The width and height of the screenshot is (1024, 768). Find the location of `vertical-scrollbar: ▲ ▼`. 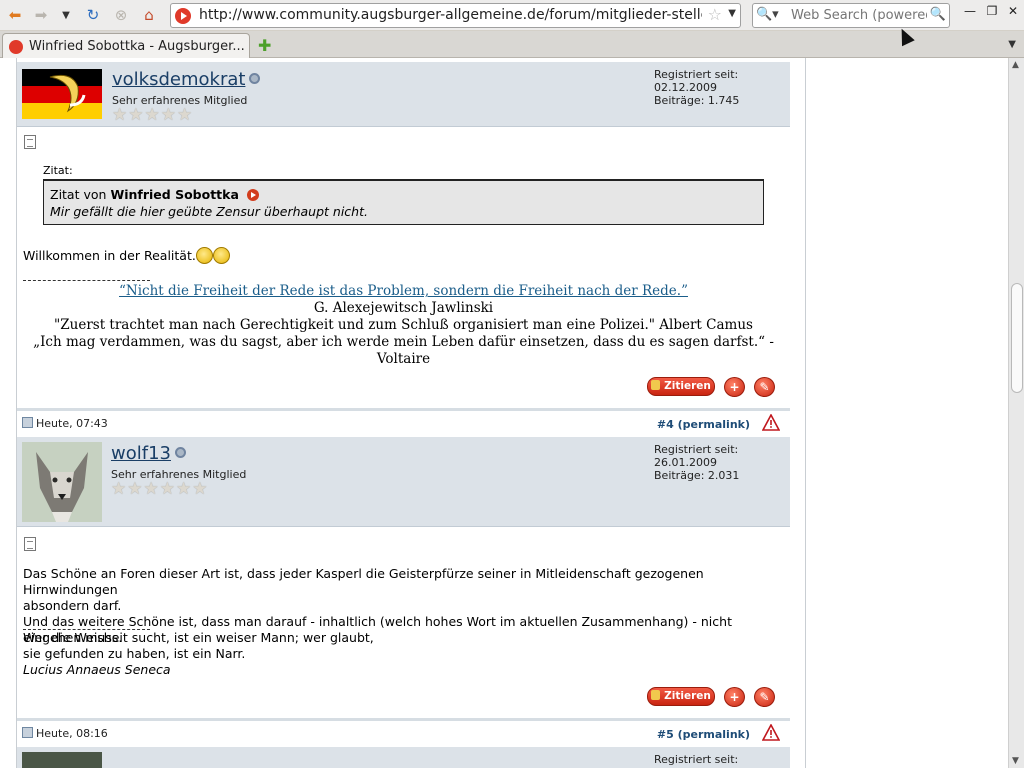

vertical-scrollbar: ▲ ▼ is located at coordinates (1016, 413).